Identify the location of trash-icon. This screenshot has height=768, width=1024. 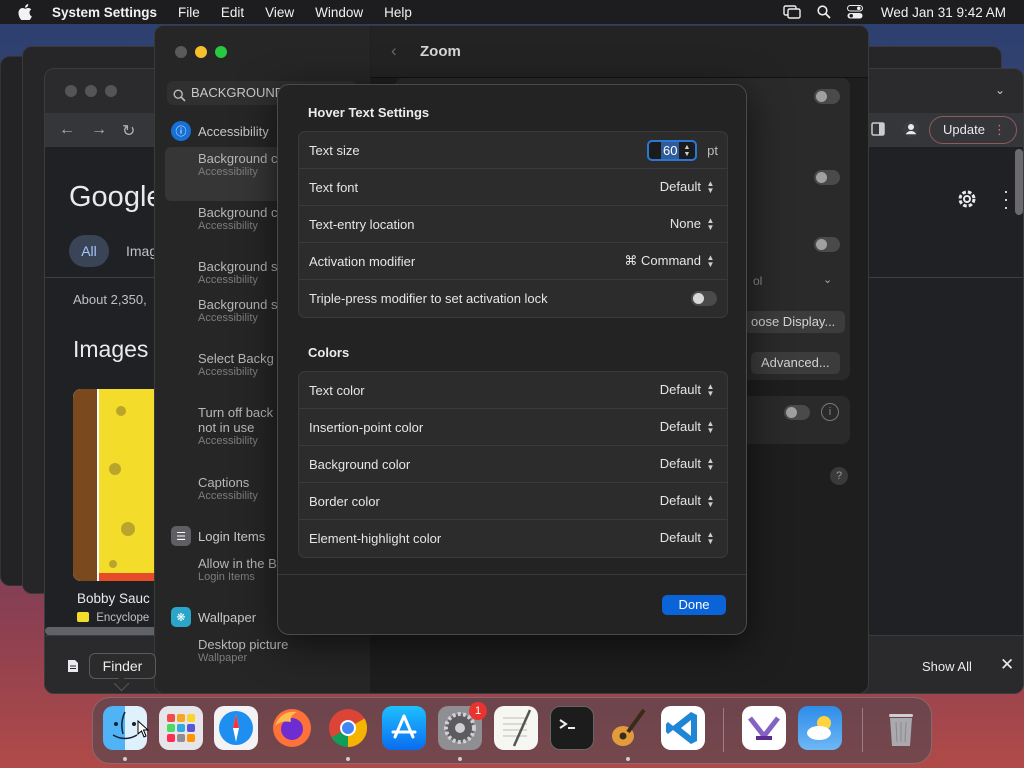
(901, 728).